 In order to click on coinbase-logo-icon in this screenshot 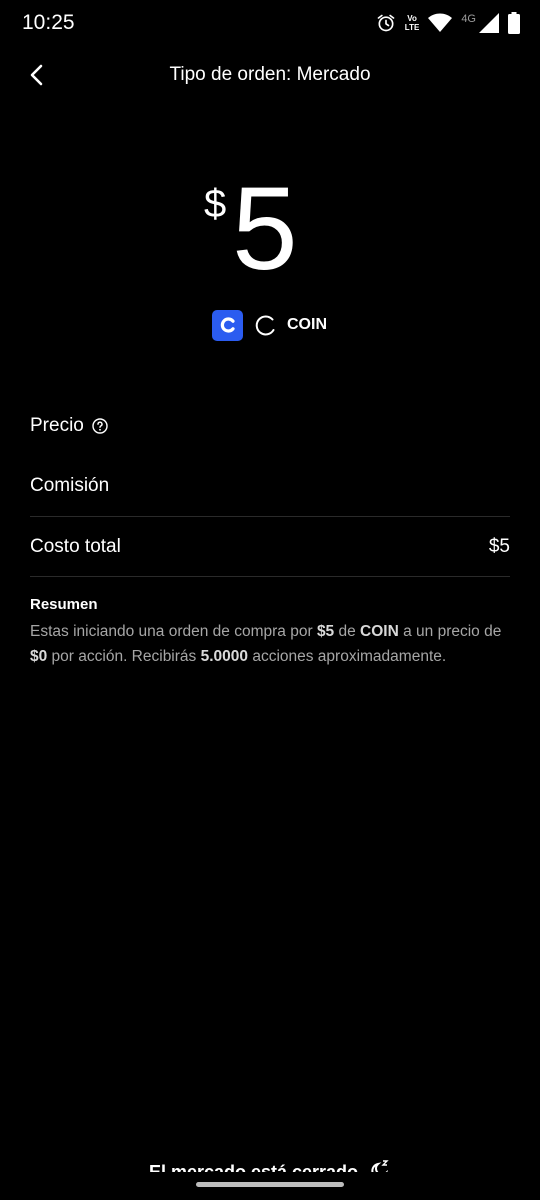, I will do `click(227, 325)`.